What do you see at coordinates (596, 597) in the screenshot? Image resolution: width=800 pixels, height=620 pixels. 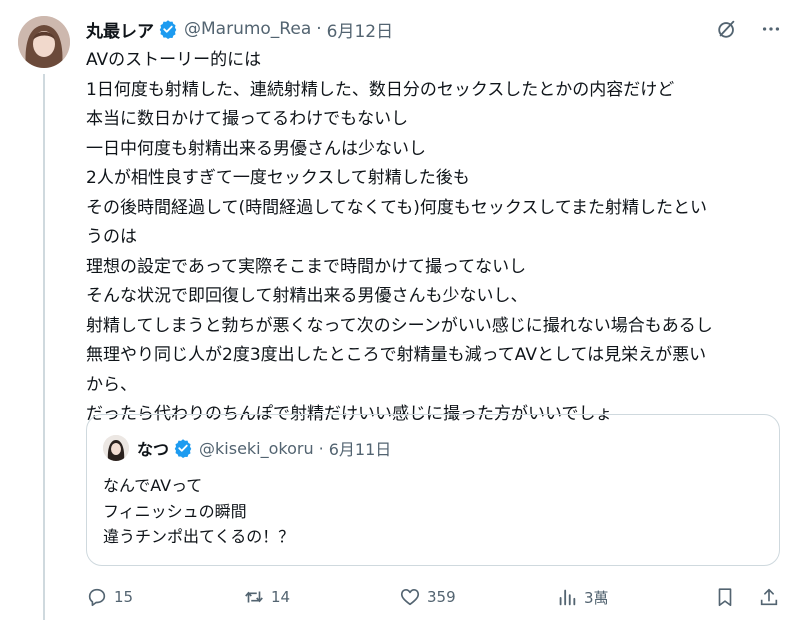 I see `views-count: 3萬` at bounding box center [596, 597].